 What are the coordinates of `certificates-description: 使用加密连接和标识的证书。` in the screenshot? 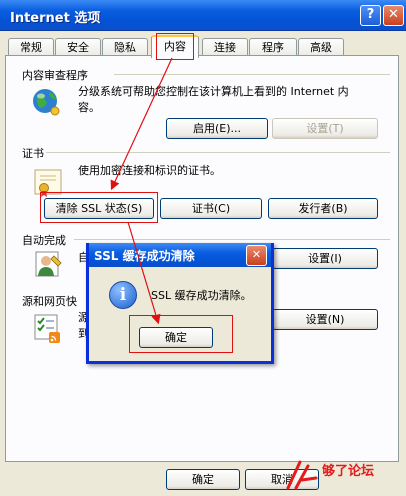 It's located at (149, 170).